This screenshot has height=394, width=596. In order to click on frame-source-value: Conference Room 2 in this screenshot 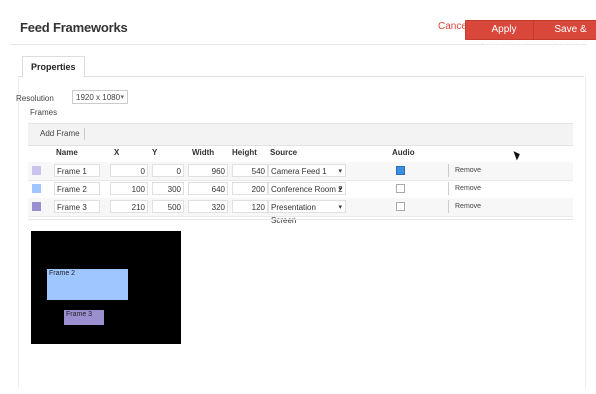, I will do `click(307, 189)`.